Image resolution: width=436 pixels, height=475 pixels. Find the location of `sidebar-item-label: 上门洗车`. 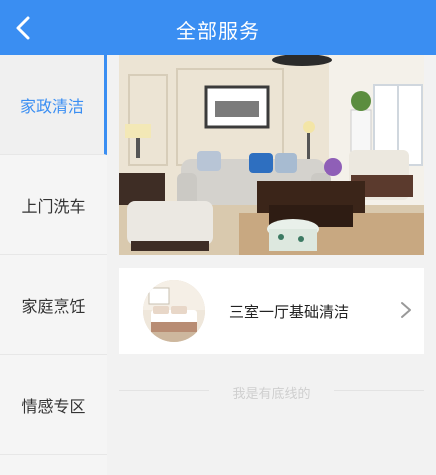

sidebar-item-label: 上门洗车 is located at coordinates (53, 206).